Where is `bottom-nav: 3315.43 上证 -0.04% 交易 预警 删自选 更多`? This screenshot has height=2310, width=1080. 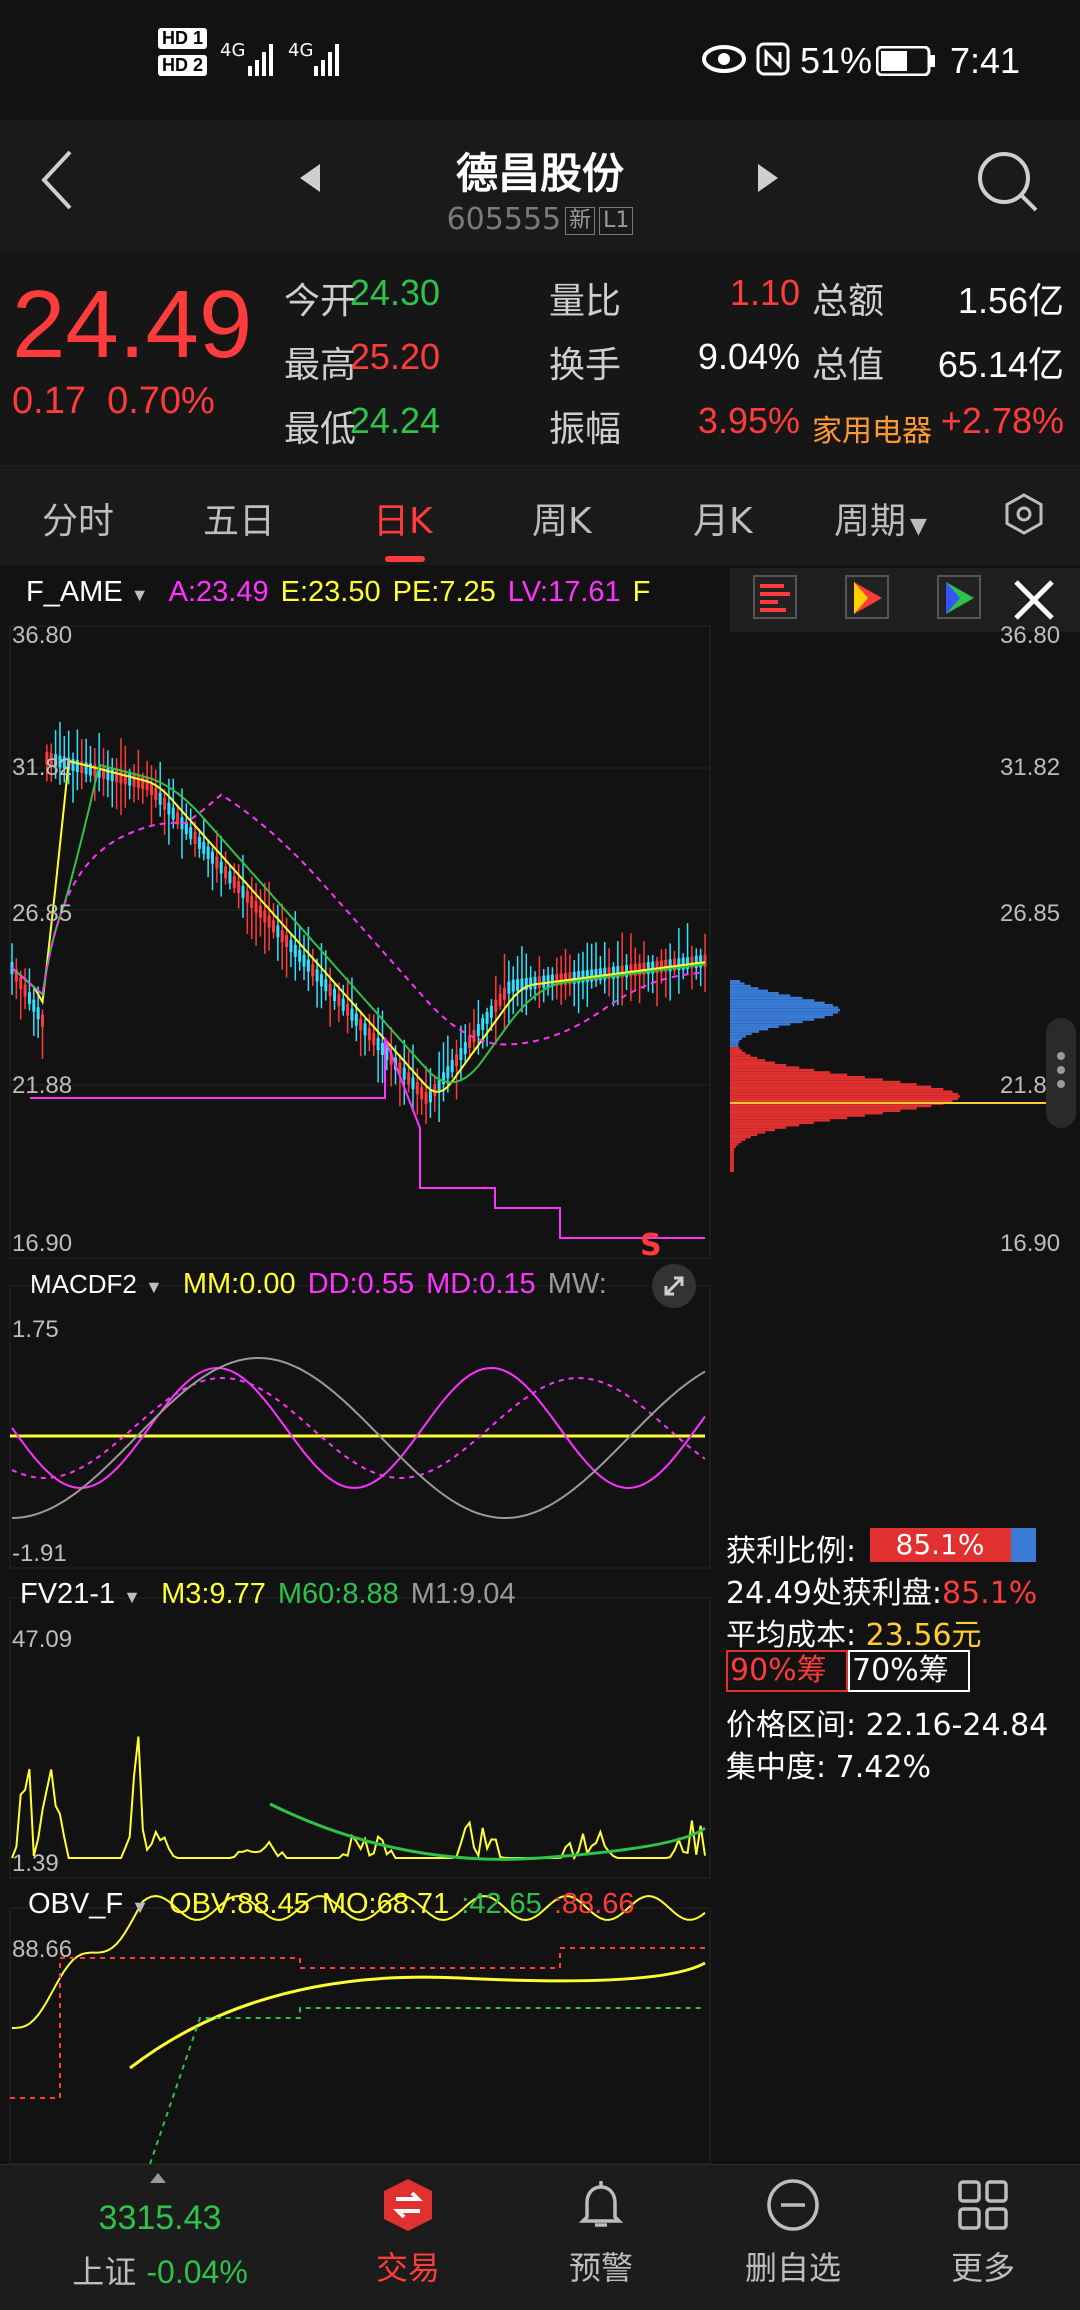 bottom-nav: 3315.43 上证 -0.04% 交易 预警 删自选 更多 is located at coordinates (540, 2237).